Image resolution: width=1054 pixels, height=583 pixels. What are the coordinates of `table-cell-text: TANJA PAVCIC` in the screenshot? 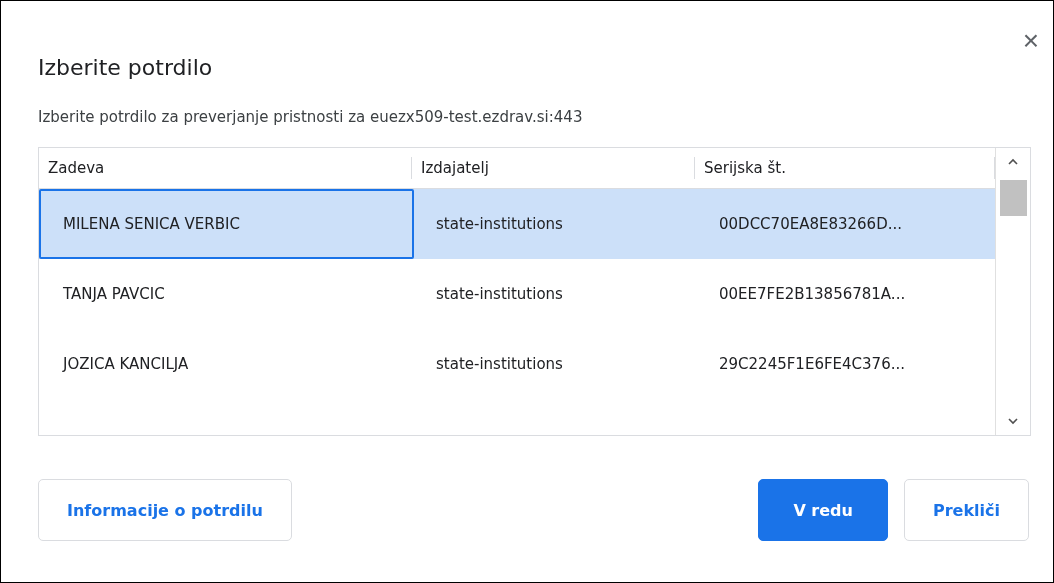 It's located at (114, 294).